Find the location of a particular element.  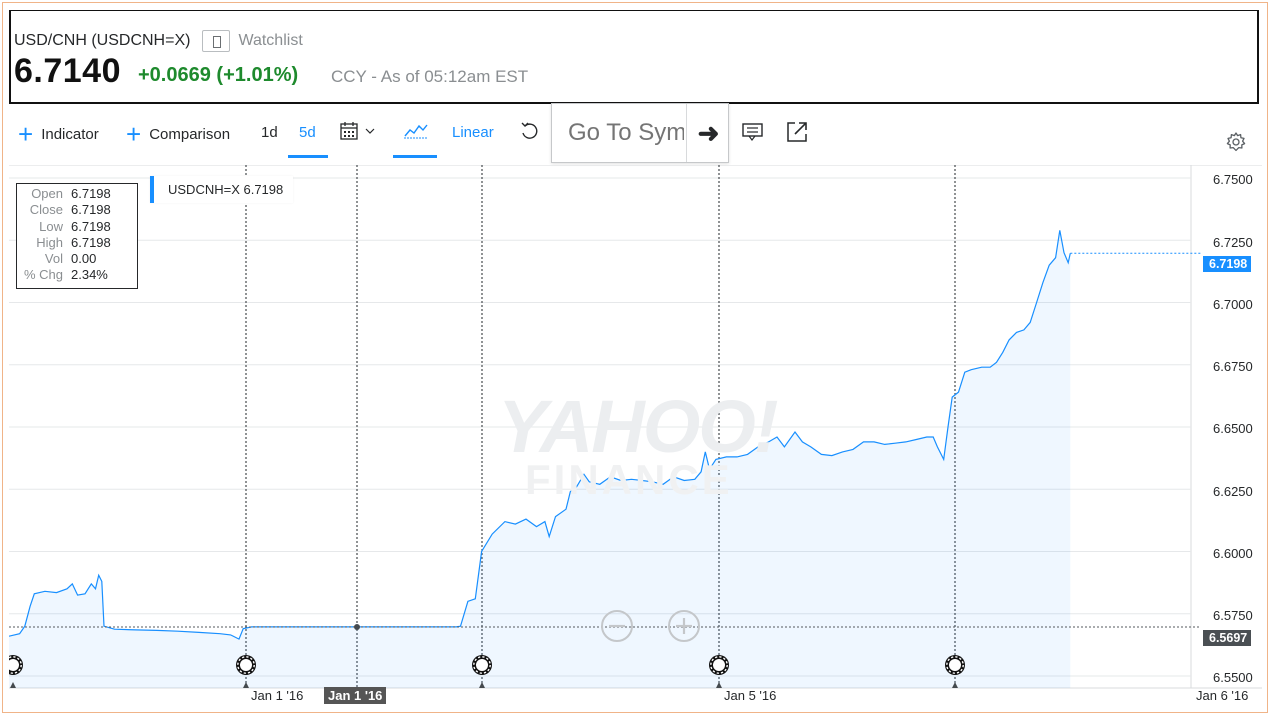

y-tick-label: 6.6000 is located at coordinates (1233, 553).